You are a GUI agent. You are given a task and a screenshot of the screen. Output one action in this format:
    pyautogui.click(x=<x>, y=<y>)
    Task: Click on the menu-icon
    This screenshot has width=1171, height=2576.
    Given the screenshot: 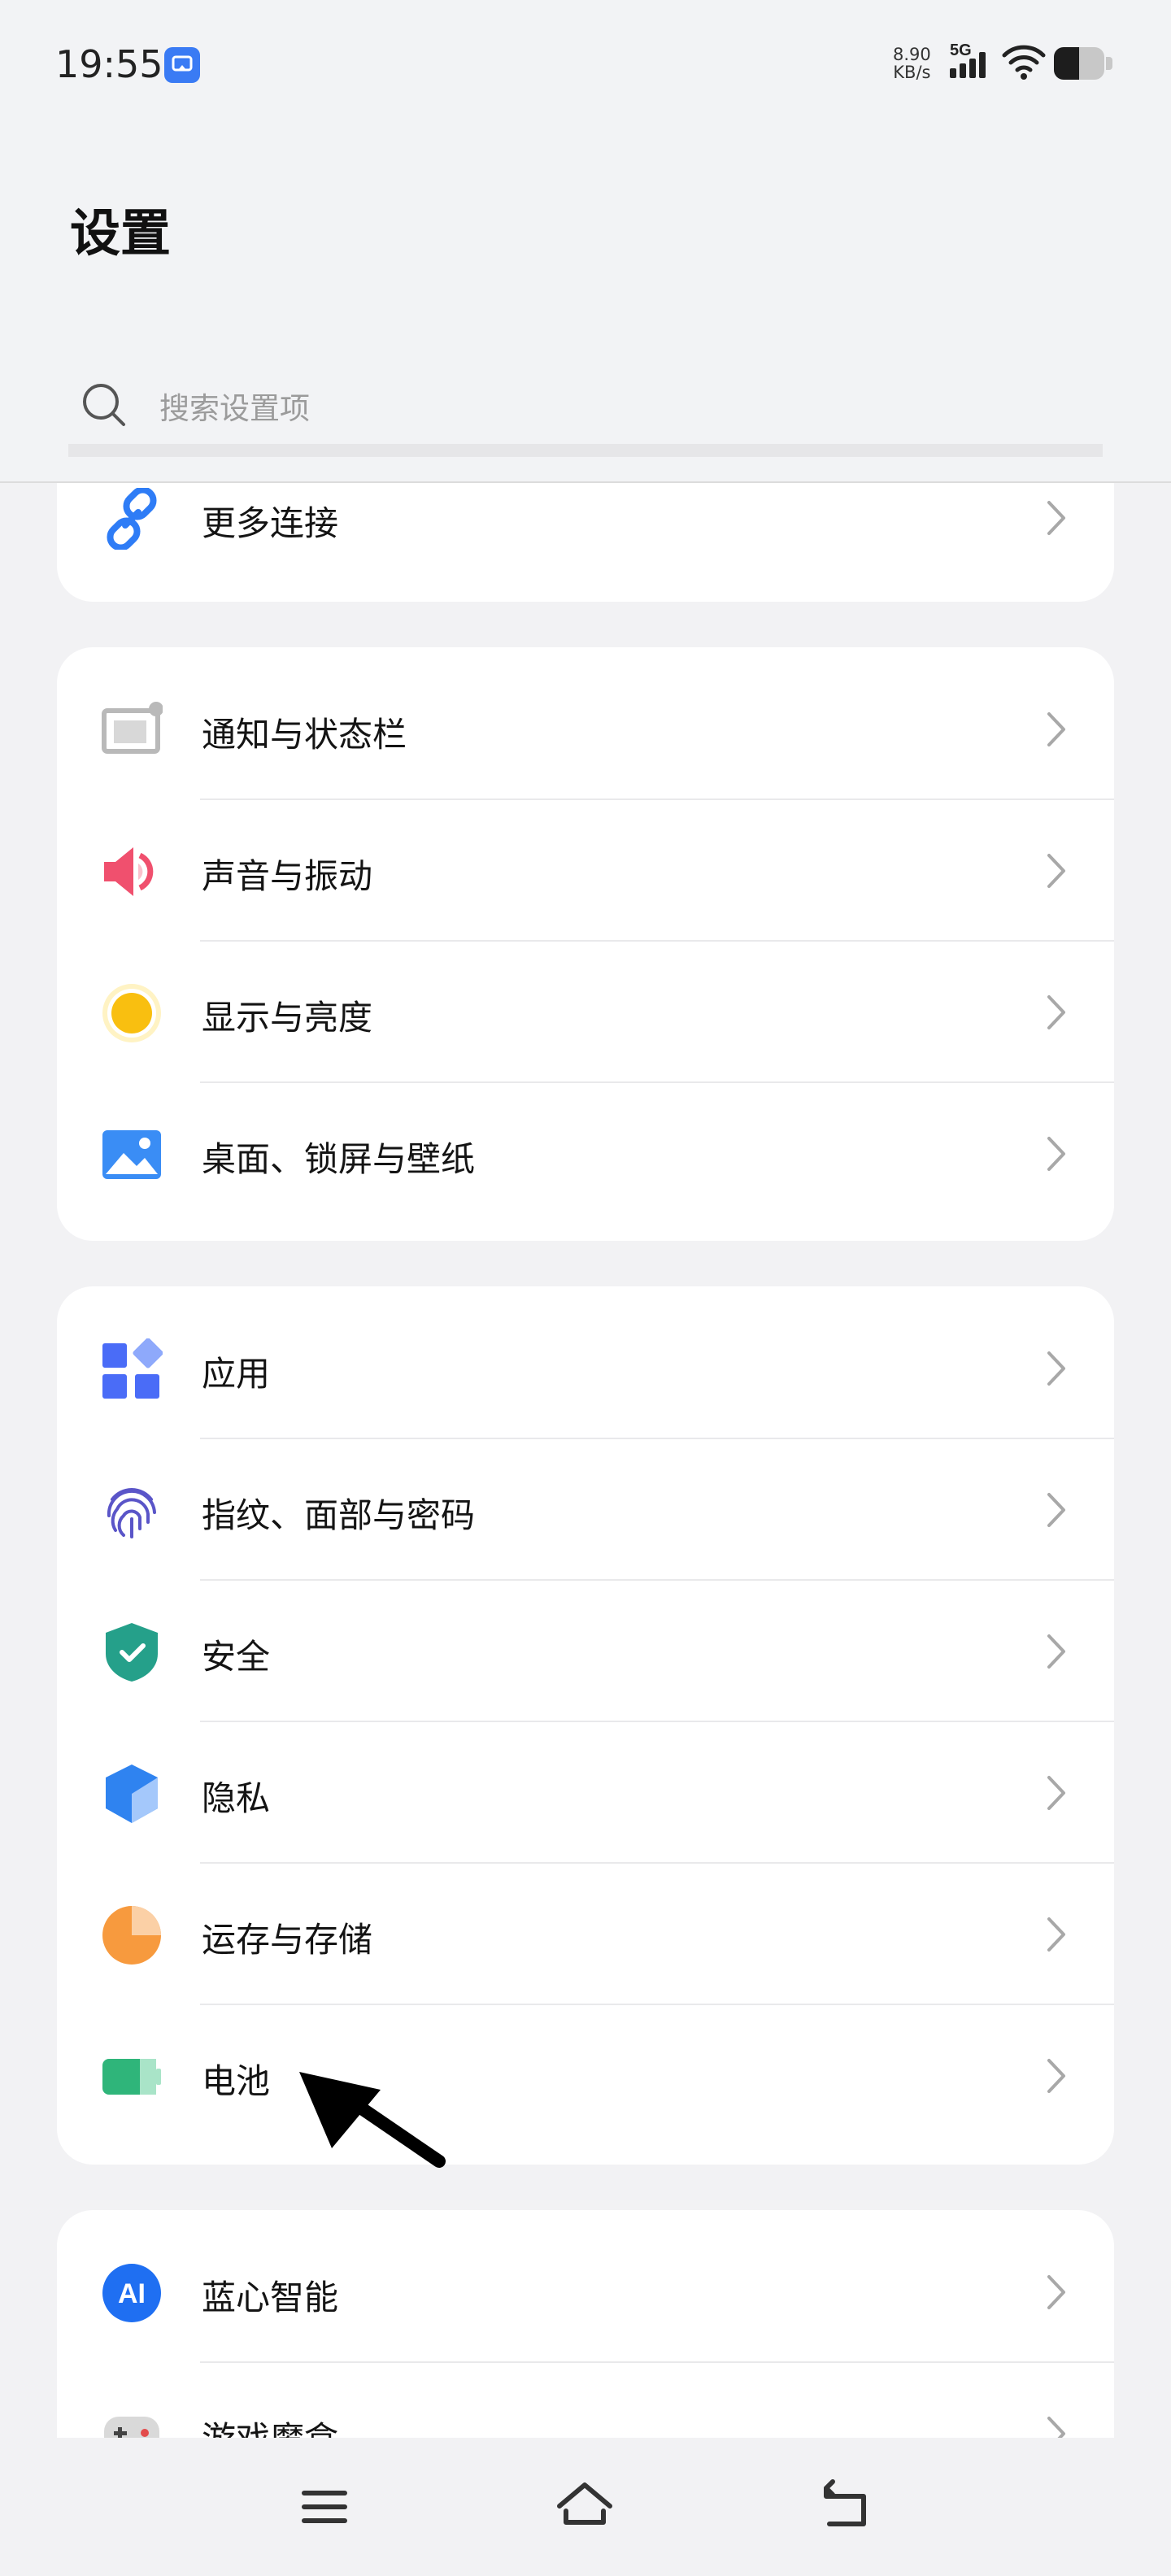 What is the action you would take?
    pyautogui.click(x=324, y=2507)
    